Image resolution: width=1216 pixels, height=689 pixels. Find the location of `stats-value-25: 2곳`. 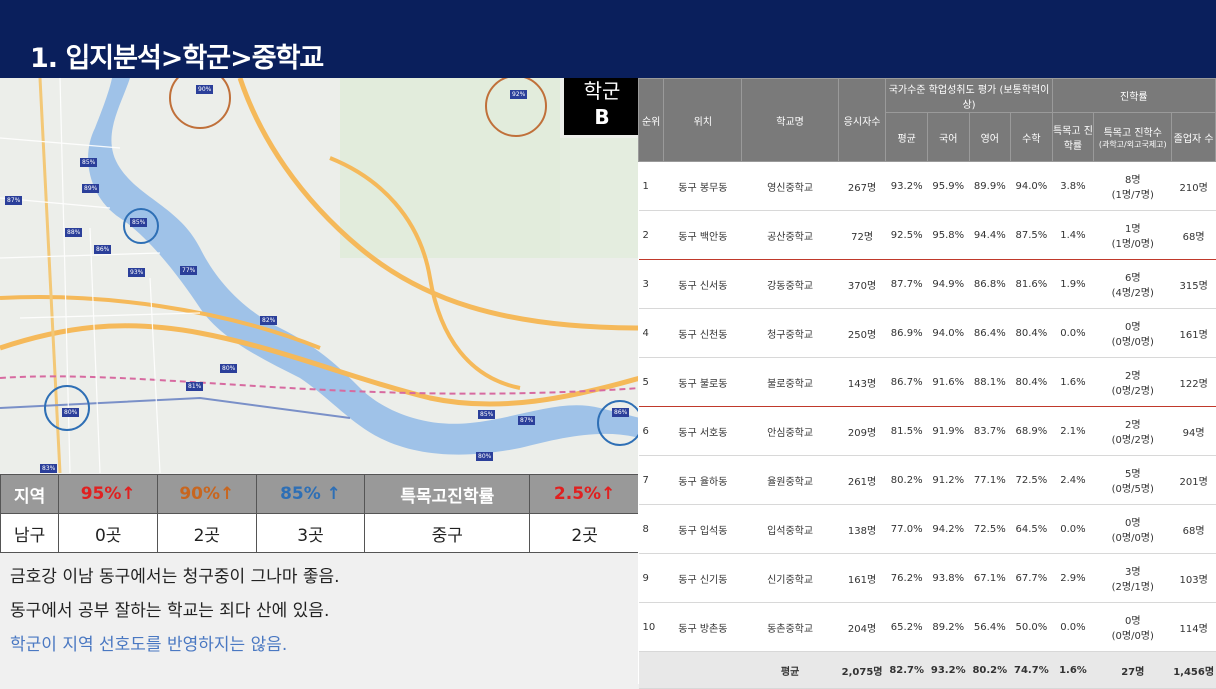

stats-value-25: 2곳 is located at coordinates (584, 533).